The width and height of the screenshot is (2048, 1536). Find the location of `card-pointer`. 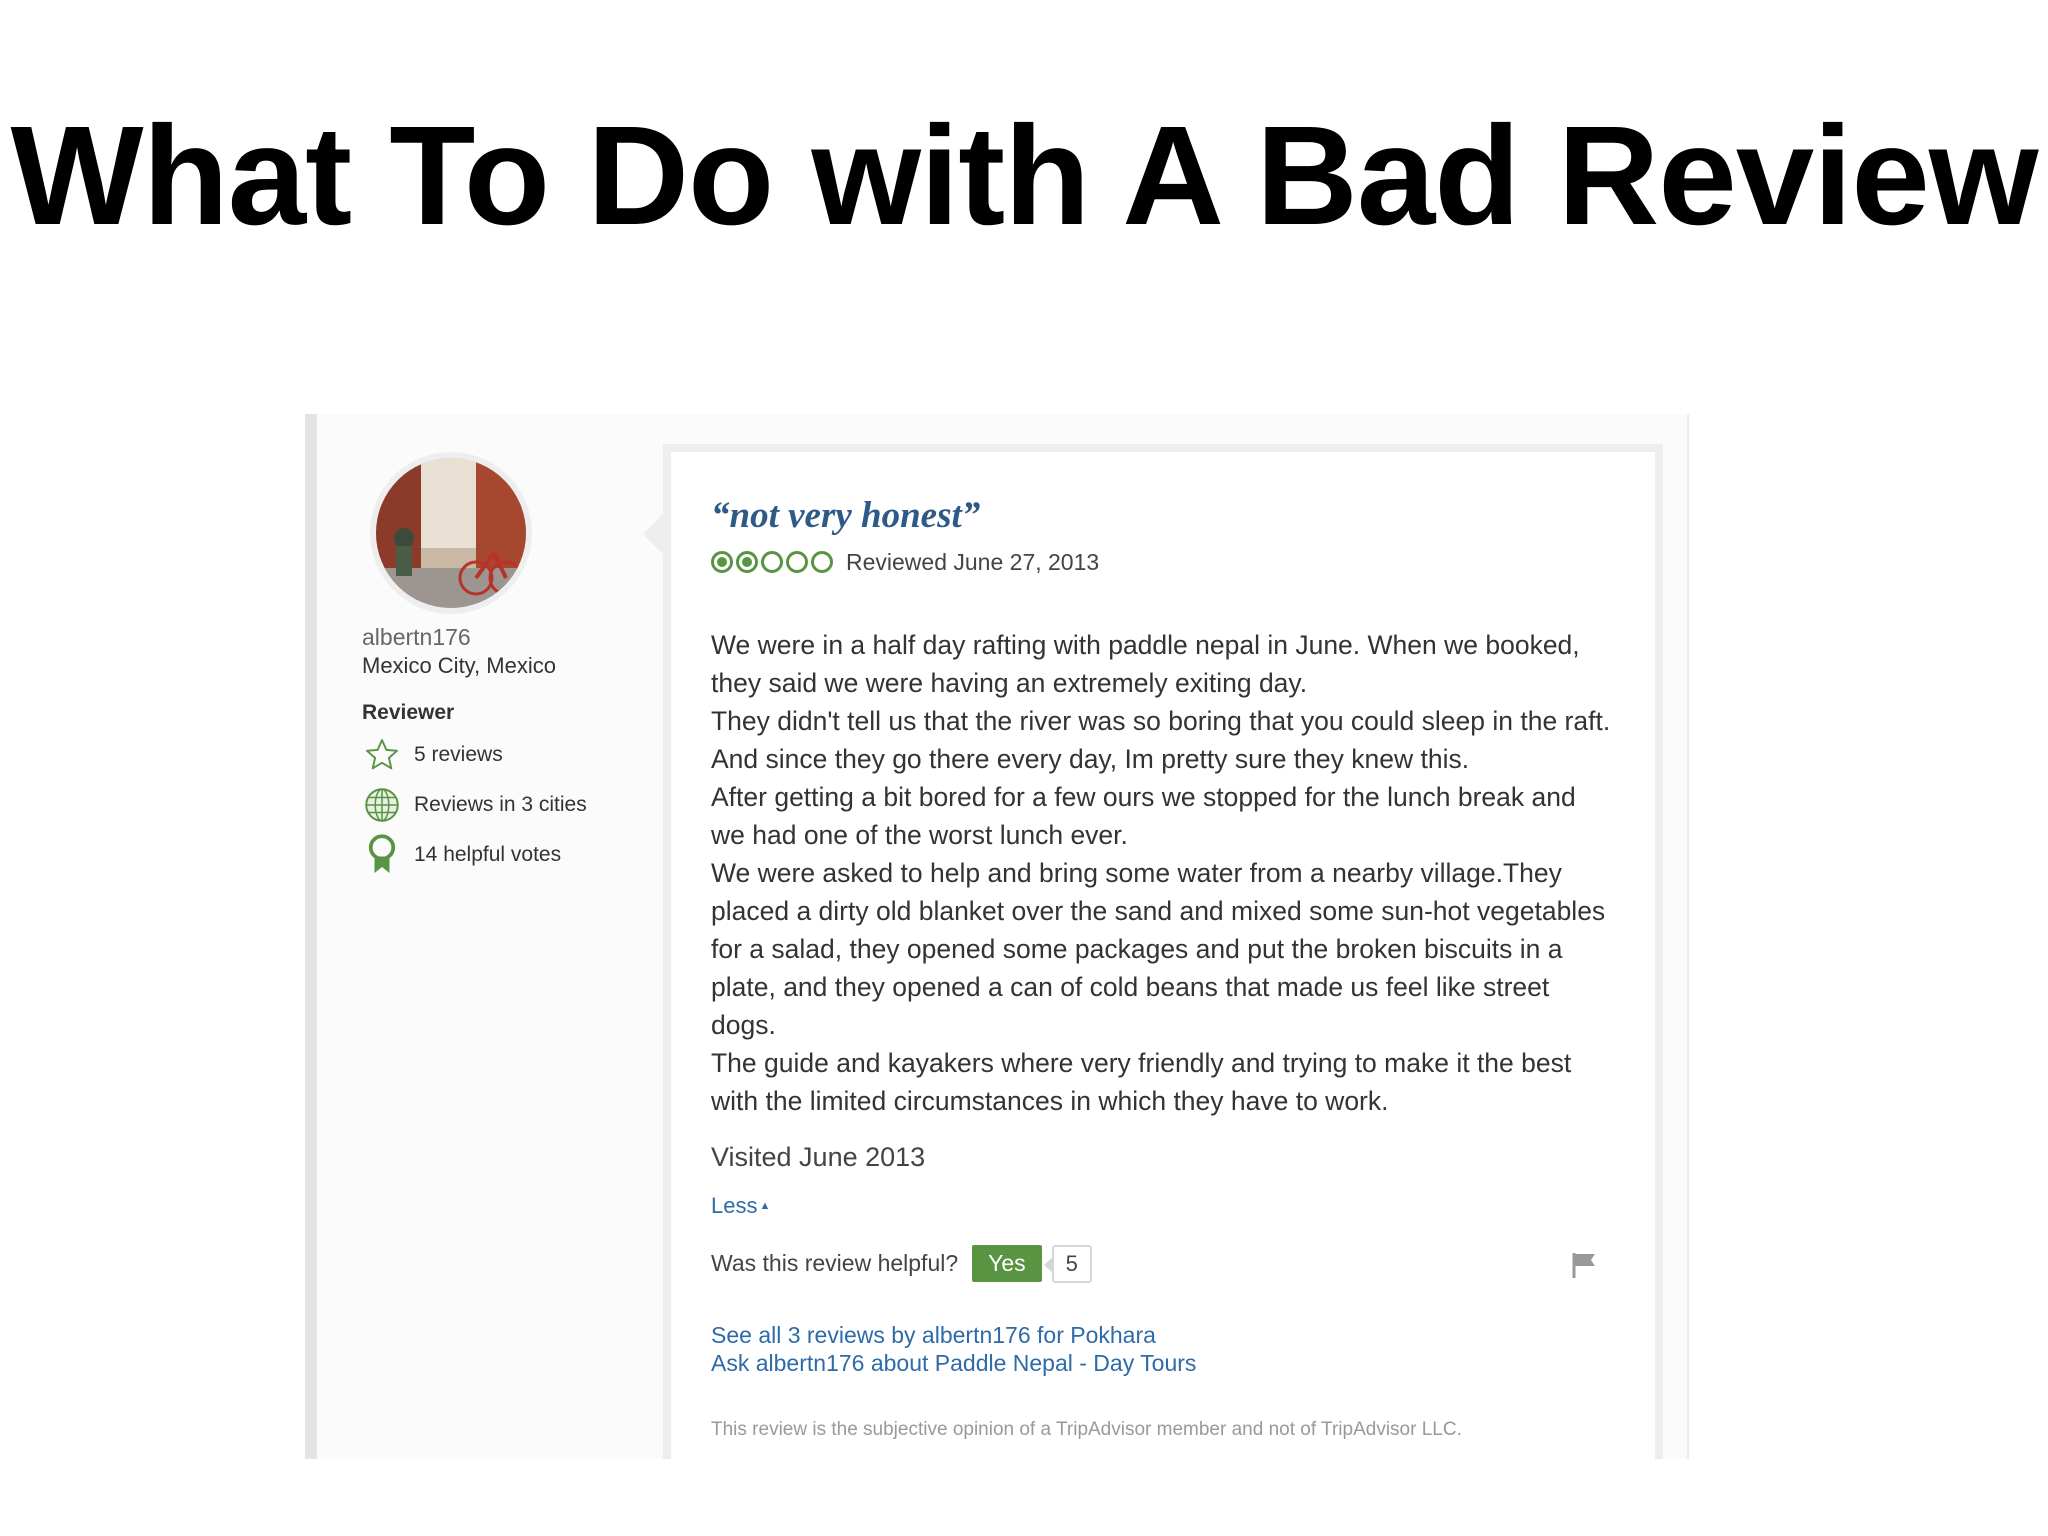

card-pointer is located at coordinates (654, 534).